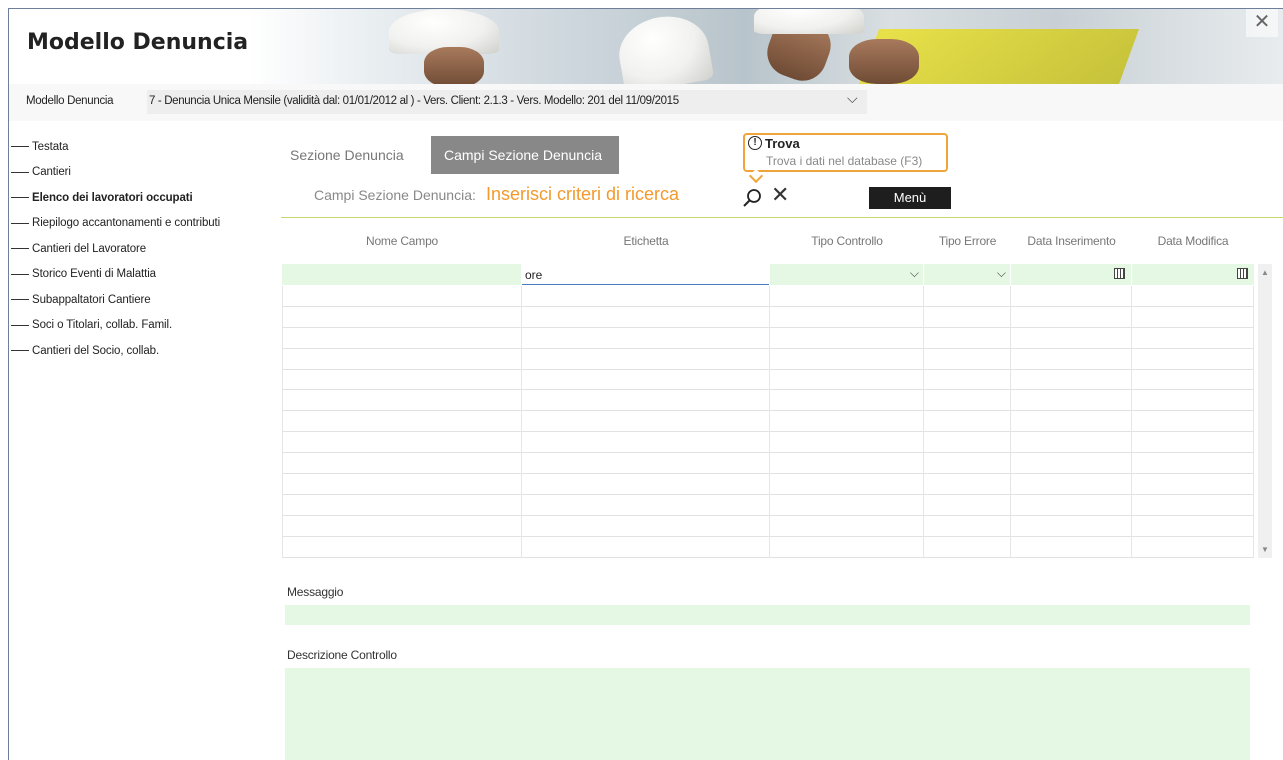 The height and width of the screenshot is (760, 1283). I want to click on scroll-down-icon: ▼, so click(1265, 549).